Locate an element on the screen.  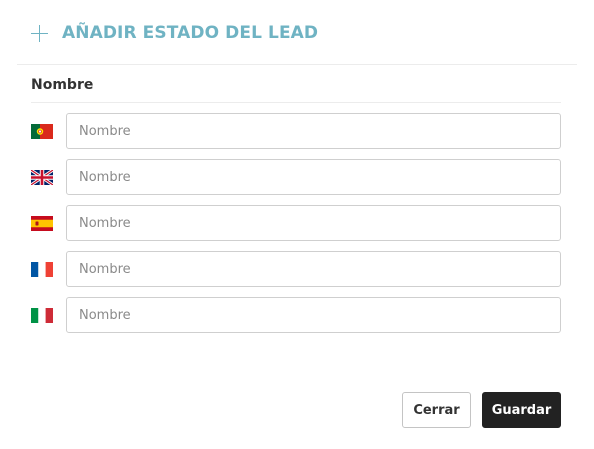
name-field-row-es is located at coordinates (296, 223).